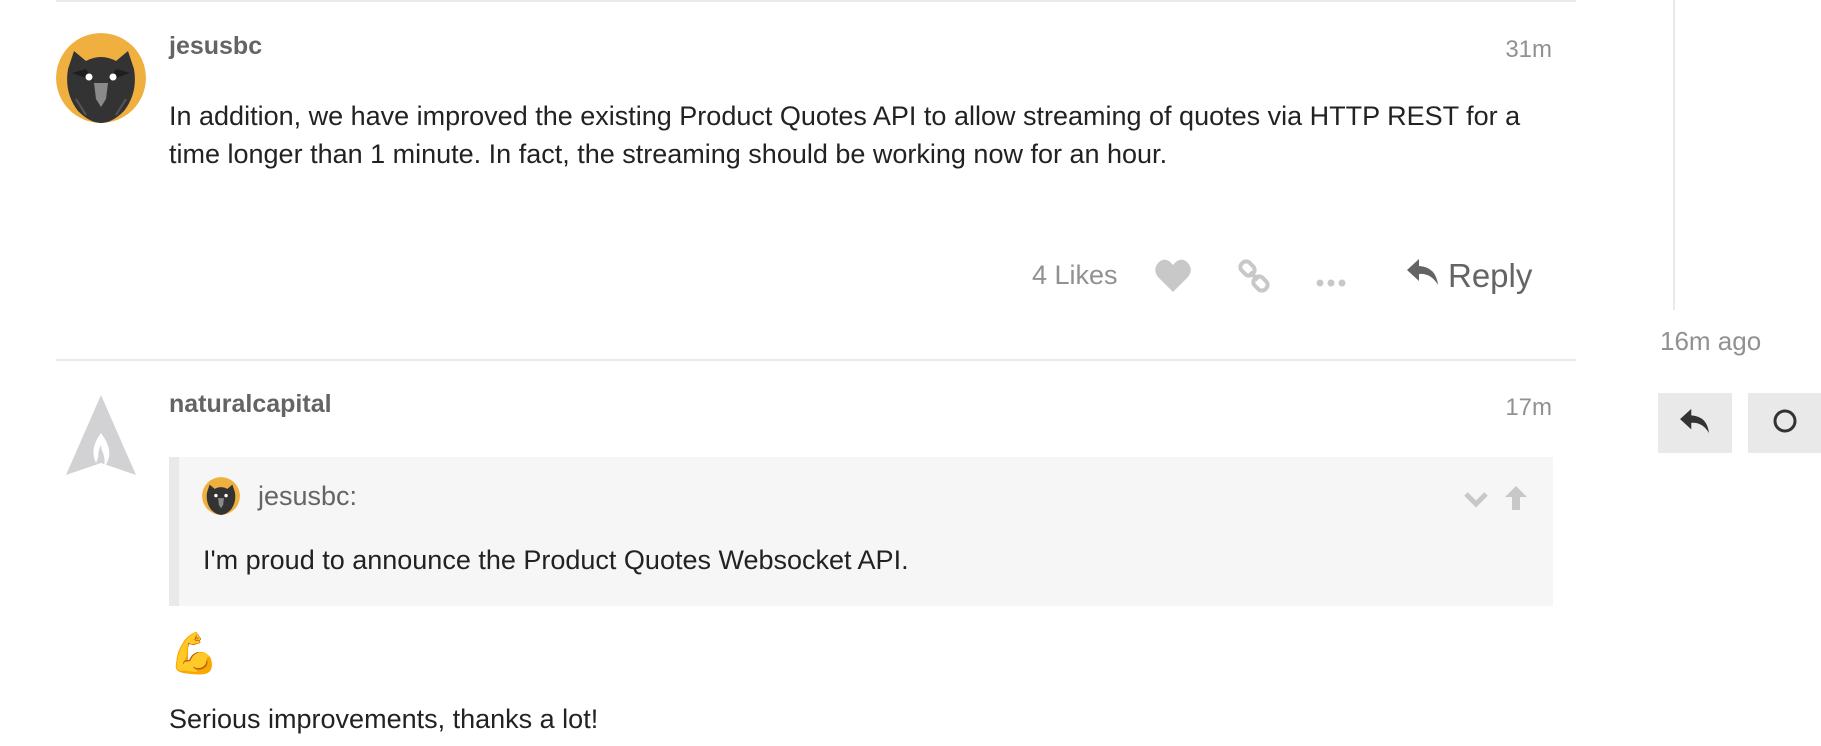  What do you see at coordinates (1290, 277) in the screenshot?
I see `post-actions: 4 Likes Reply` at bounding box center [1290, 277].